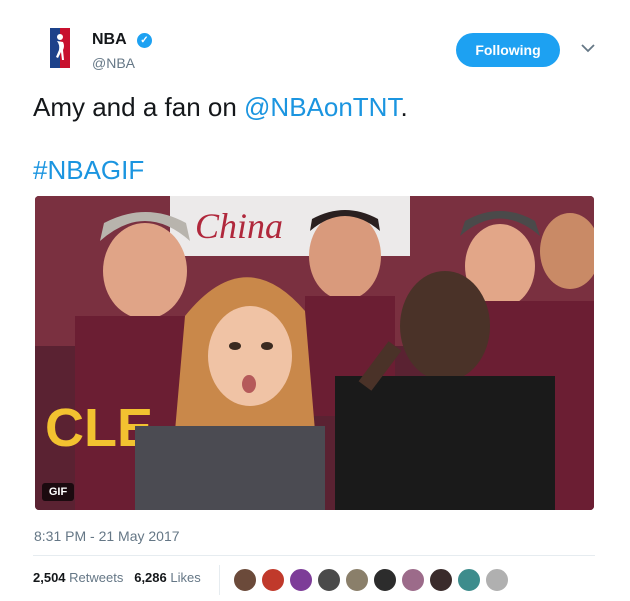  I want to click on retweets-count: 2,504, so click(49, 577).